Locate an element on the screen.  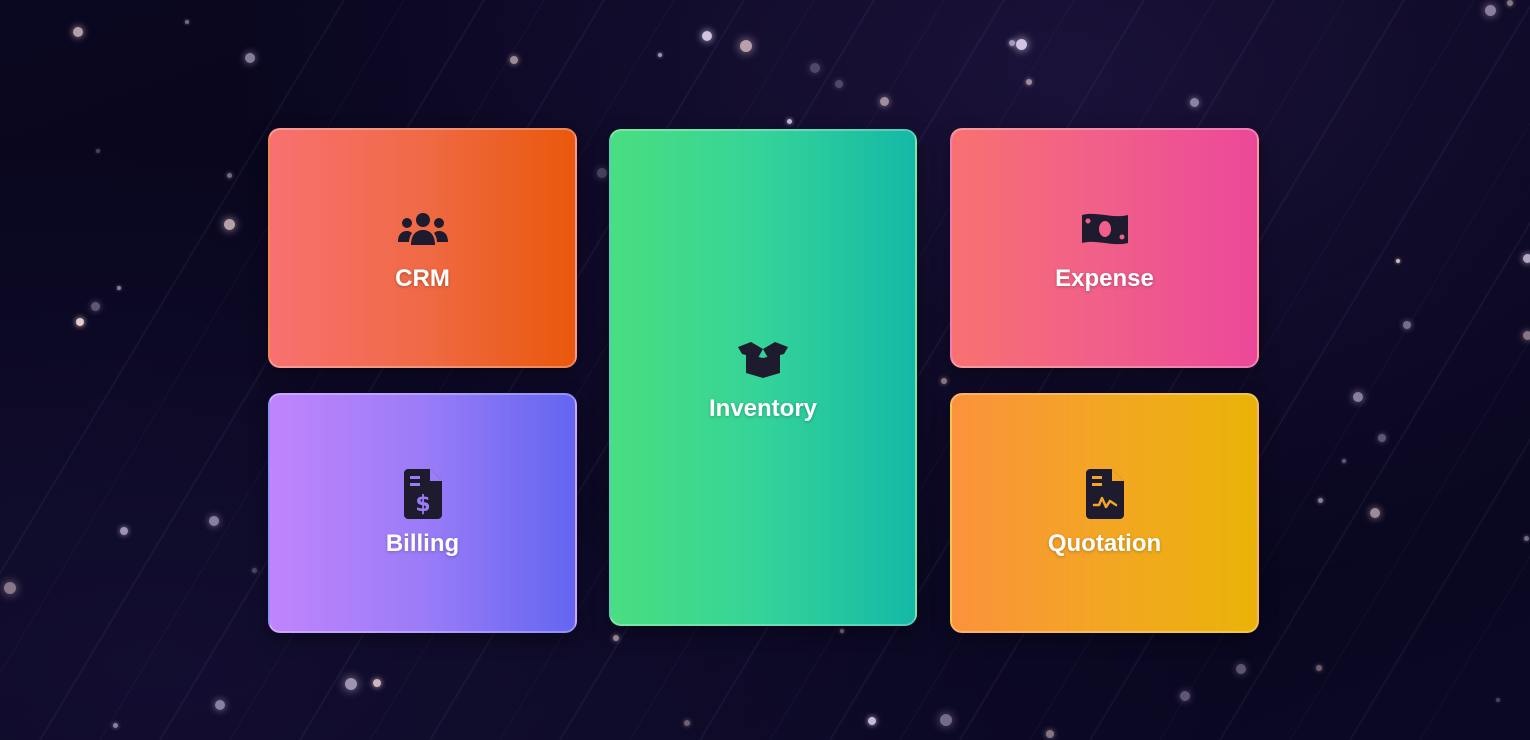
inventory-tile: Inventory is located at coordinates (763, 377).